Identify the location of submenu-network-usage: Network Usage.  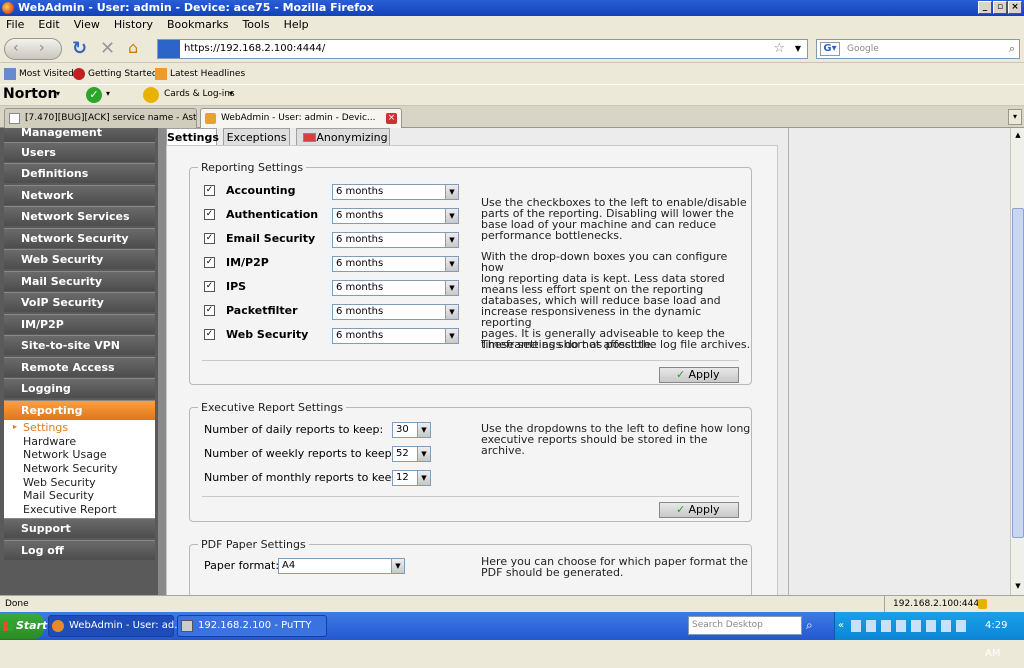
(65, 454).